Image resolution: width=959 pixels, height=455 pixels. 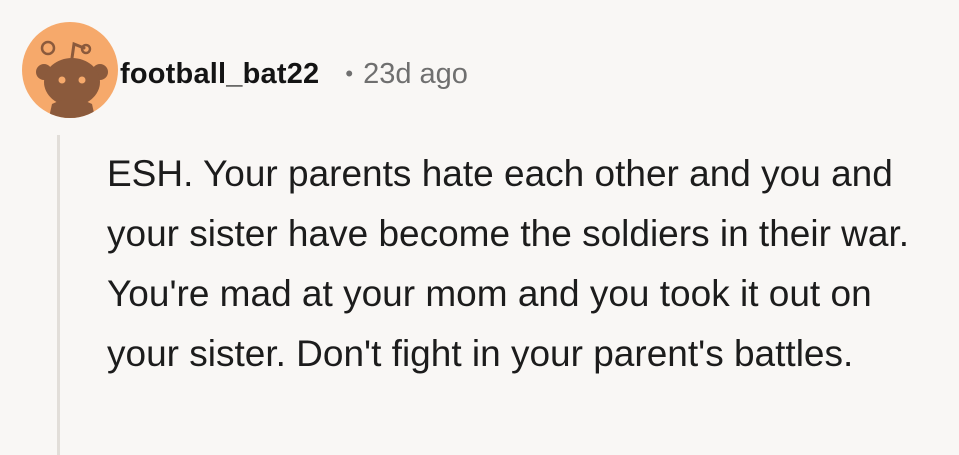 I want to click on comment-timestamp: 23d ago, so click(x=415, y=74).